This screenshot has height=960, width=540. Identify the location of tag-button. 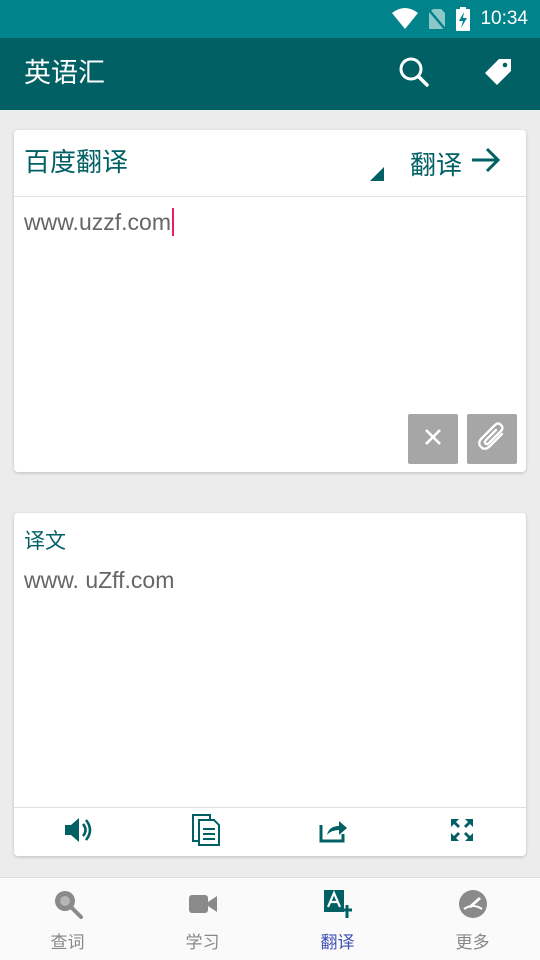
(498, 74).